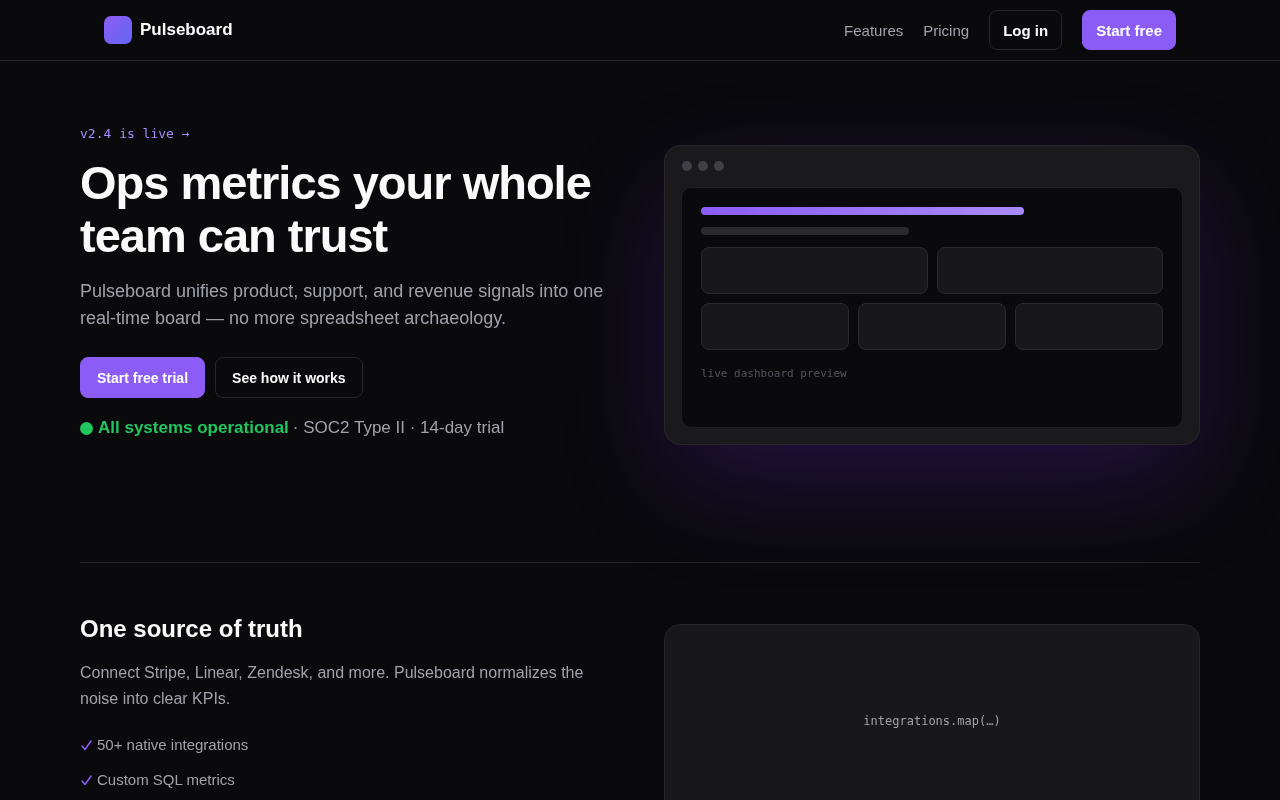  What do you see at coordinates (135, 134) in the screenshot?
I see `announcement-link: v2.4 is live →` at bounding box center [135, 134].